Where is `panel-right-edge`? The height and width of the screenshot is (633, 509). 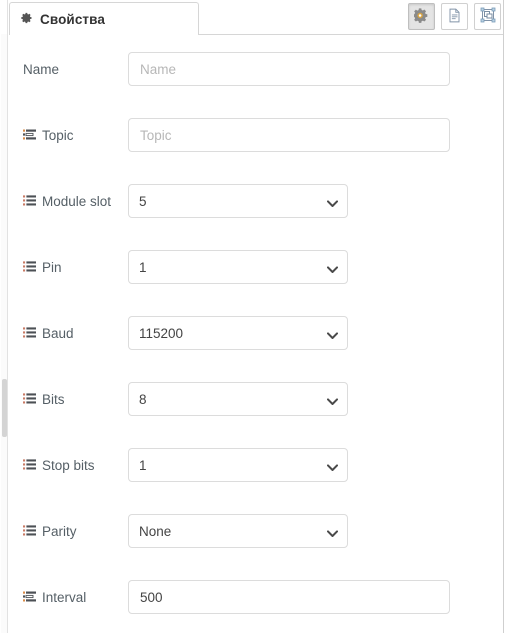 panel-right-edge is located at coordinates (506, 316).